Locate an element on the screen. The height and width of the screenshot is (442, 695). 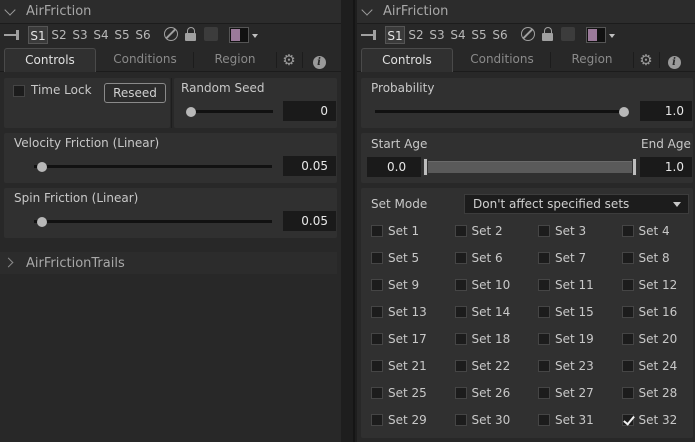
set-checkbox-item: Set 1 is located at coordinates (413, 232).